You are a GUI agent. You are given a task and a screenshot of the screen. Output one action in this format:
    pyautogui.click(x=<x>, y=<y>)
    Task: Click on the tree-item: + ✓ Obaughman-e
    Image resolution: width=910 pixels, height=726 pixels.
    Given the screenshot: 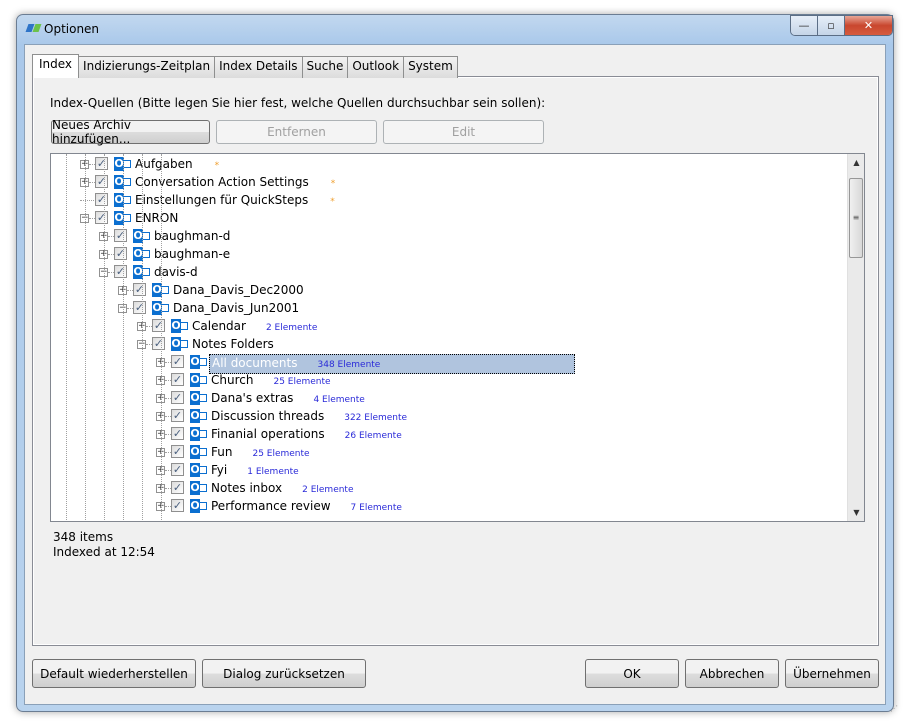 What is the action you would take?
    pyautogui.click(x=449, y=254)
    